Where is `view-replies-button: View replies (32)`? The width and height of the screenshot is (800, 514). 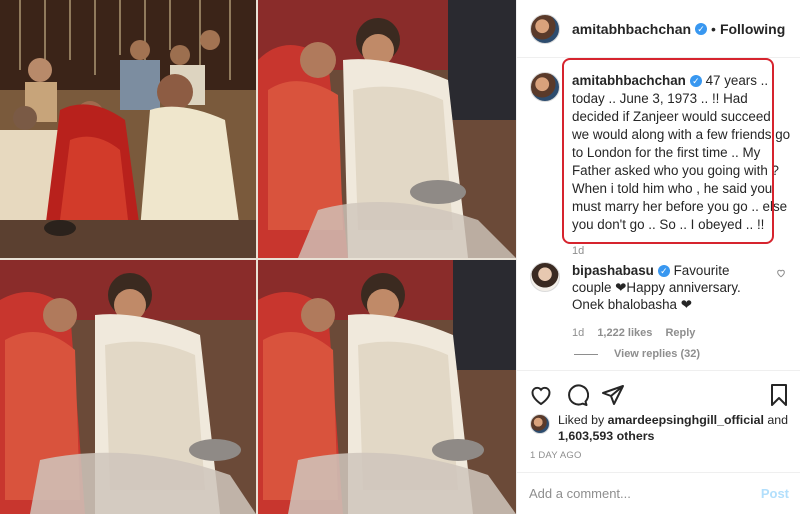 view-replies-button: View replies (32) is located at coordinates (637, 354).